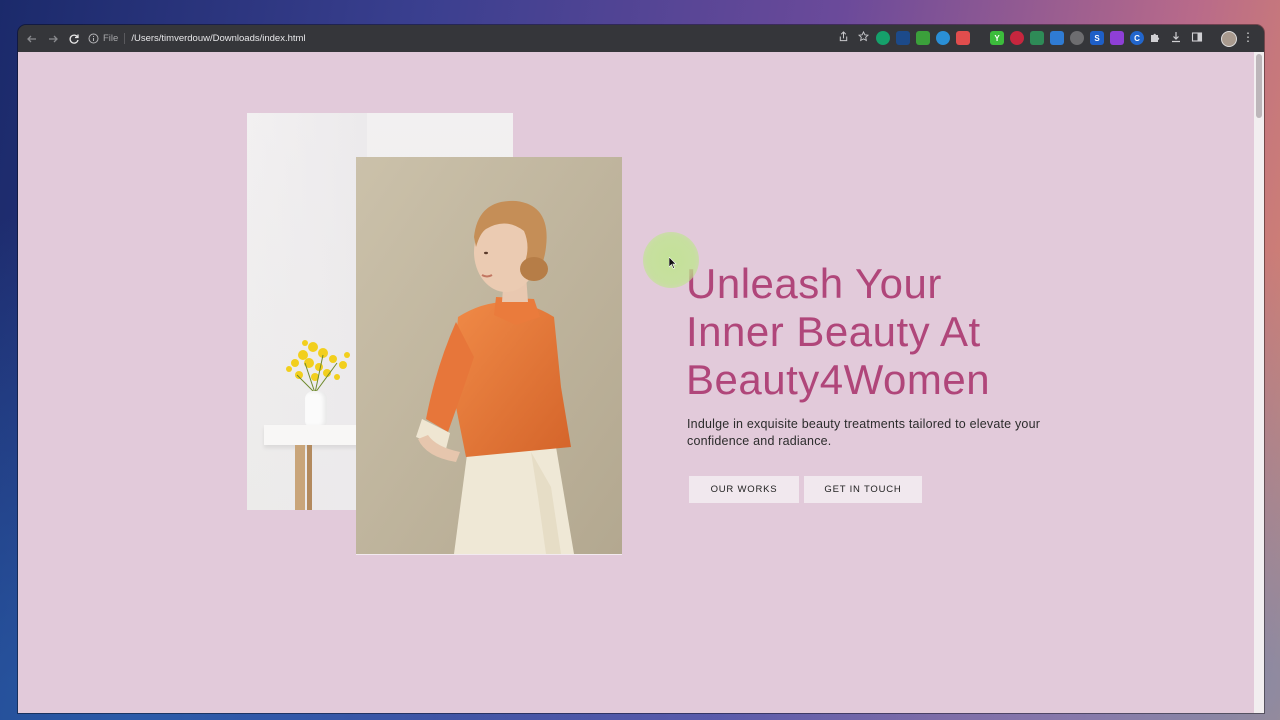 This screenshot has width=1280, height=720. I want to click on s-ext-icon: S, so click(1097, 38).